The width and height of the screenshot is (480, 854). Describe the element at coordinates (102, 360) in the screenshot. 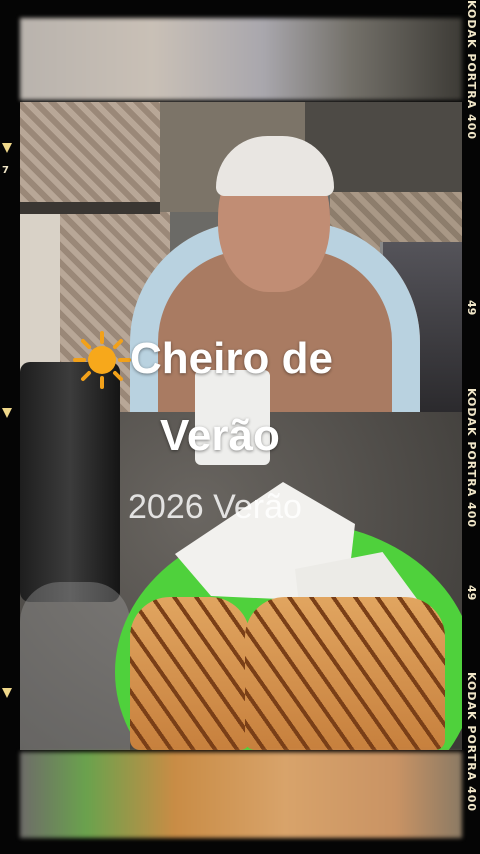

I see `sun-icon` at that location.